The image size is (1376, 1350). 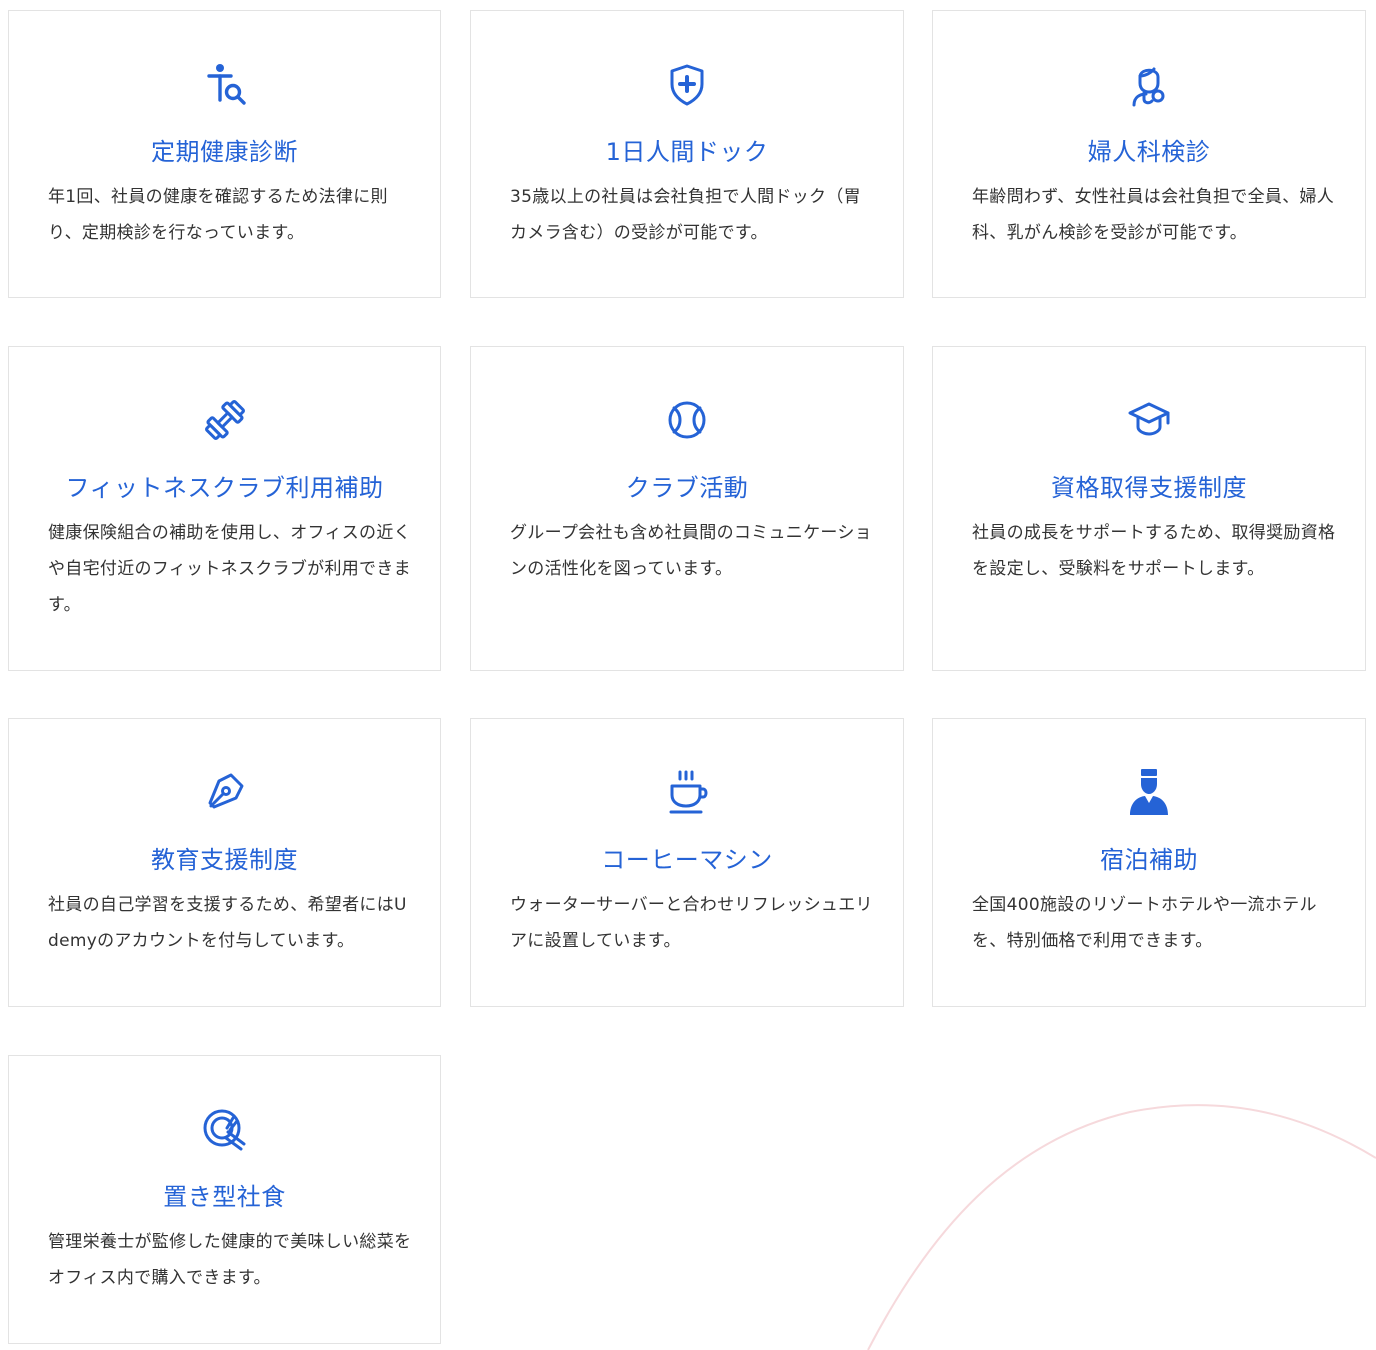 What do you see at coordinates (1153, 215) in the screenshot?
I see `benefit-description: 年齢問わず、女性社員は会社負担で全員、婦人科、乳がん検診を受診が可能です。` at bounding box center [1153, 215].